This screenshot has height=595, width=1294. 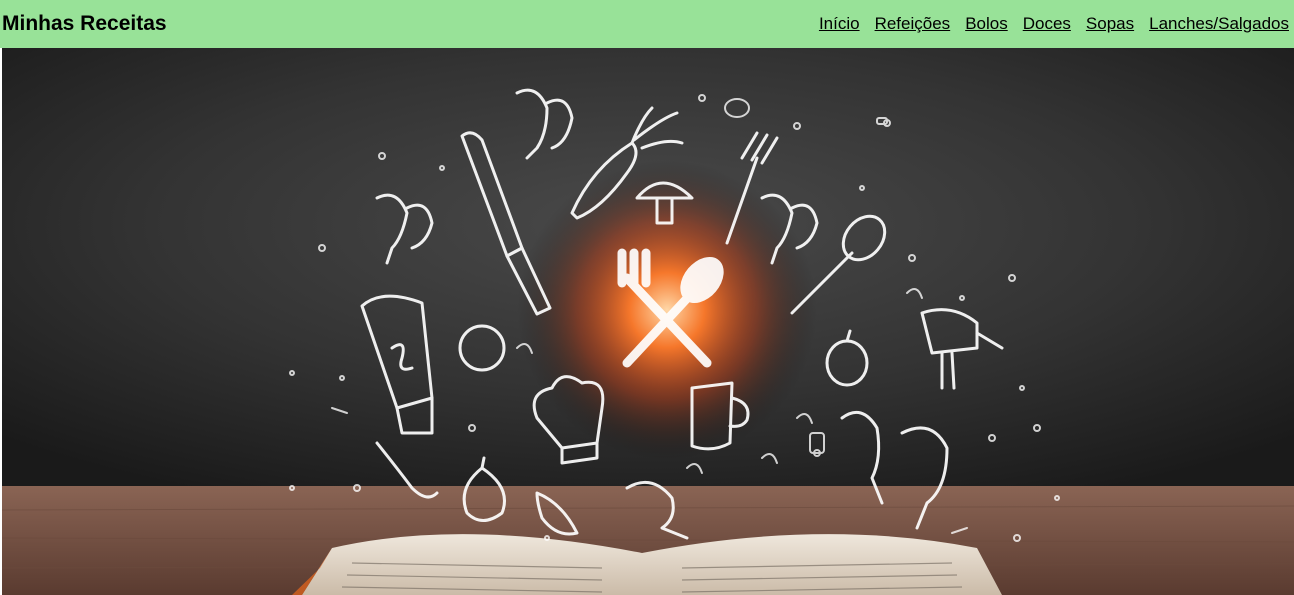 I want to click on glow-light, so click(x=667, y=310).